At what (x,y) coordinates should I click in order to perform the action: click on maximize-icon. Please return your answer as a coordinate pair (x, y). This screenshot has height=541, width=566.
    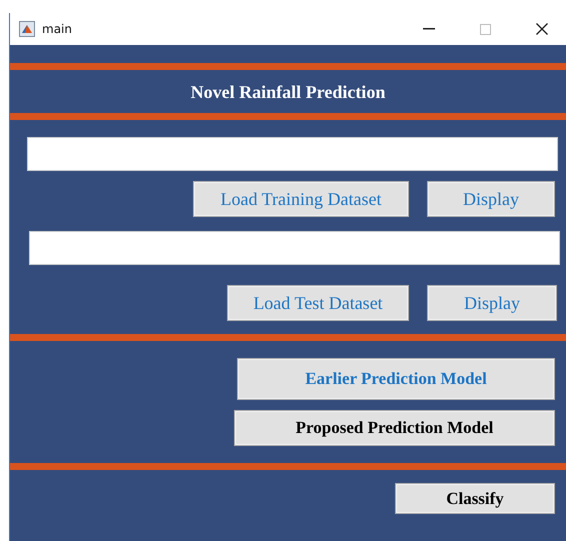
    Looking at the image, I should click on (485, 29).